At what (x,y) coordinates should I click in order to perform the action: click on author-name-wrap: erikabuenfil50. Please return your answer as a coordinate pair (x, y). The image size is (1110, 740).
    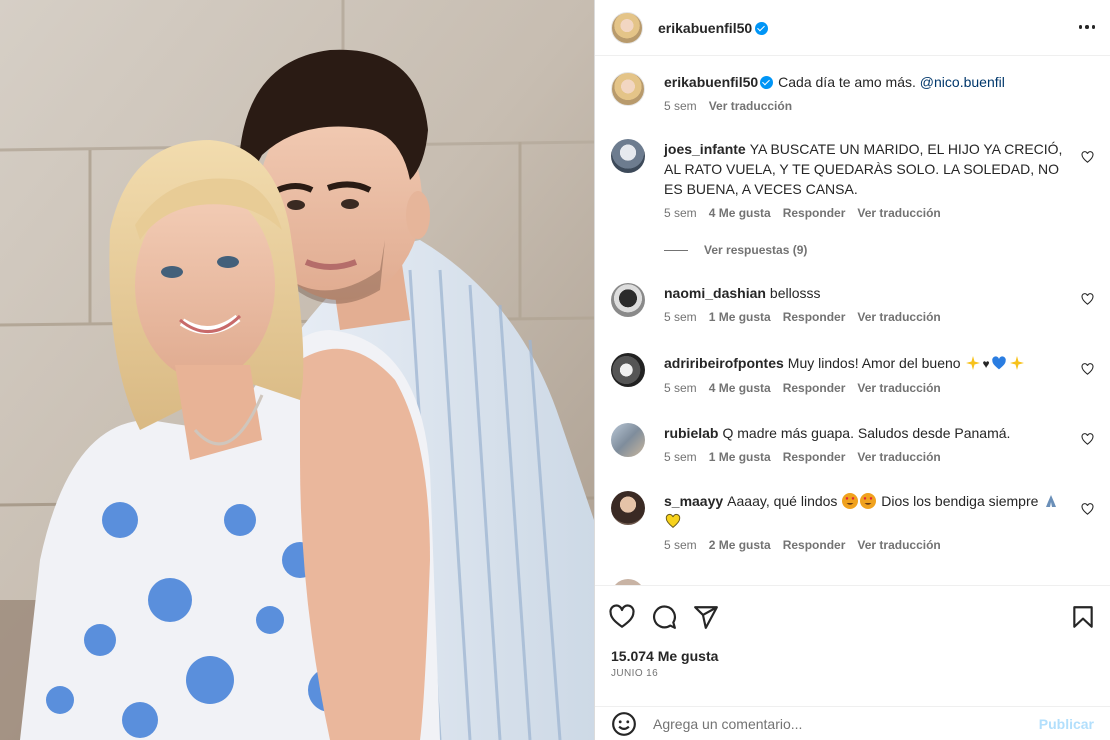
    Looking at the image, I should click on (713, 28).